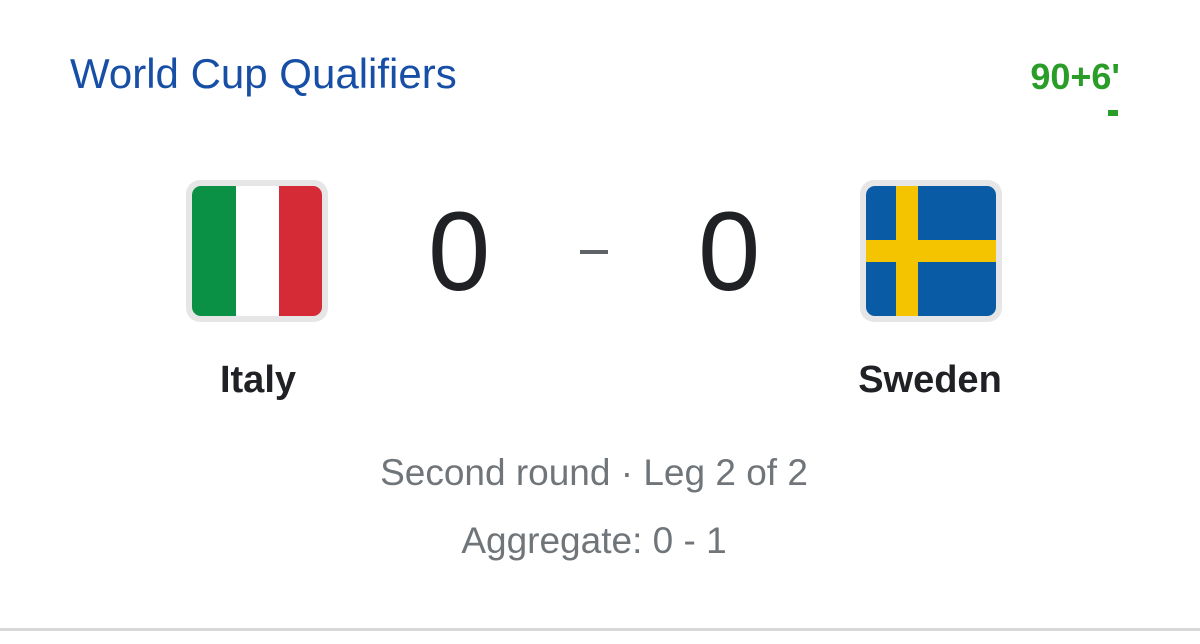 This screenshot has height=644, width=1200. What do you see at coordinates (459, 251) in the screenshot?
I see `home-score: 0` at bounding box center [459, 251].